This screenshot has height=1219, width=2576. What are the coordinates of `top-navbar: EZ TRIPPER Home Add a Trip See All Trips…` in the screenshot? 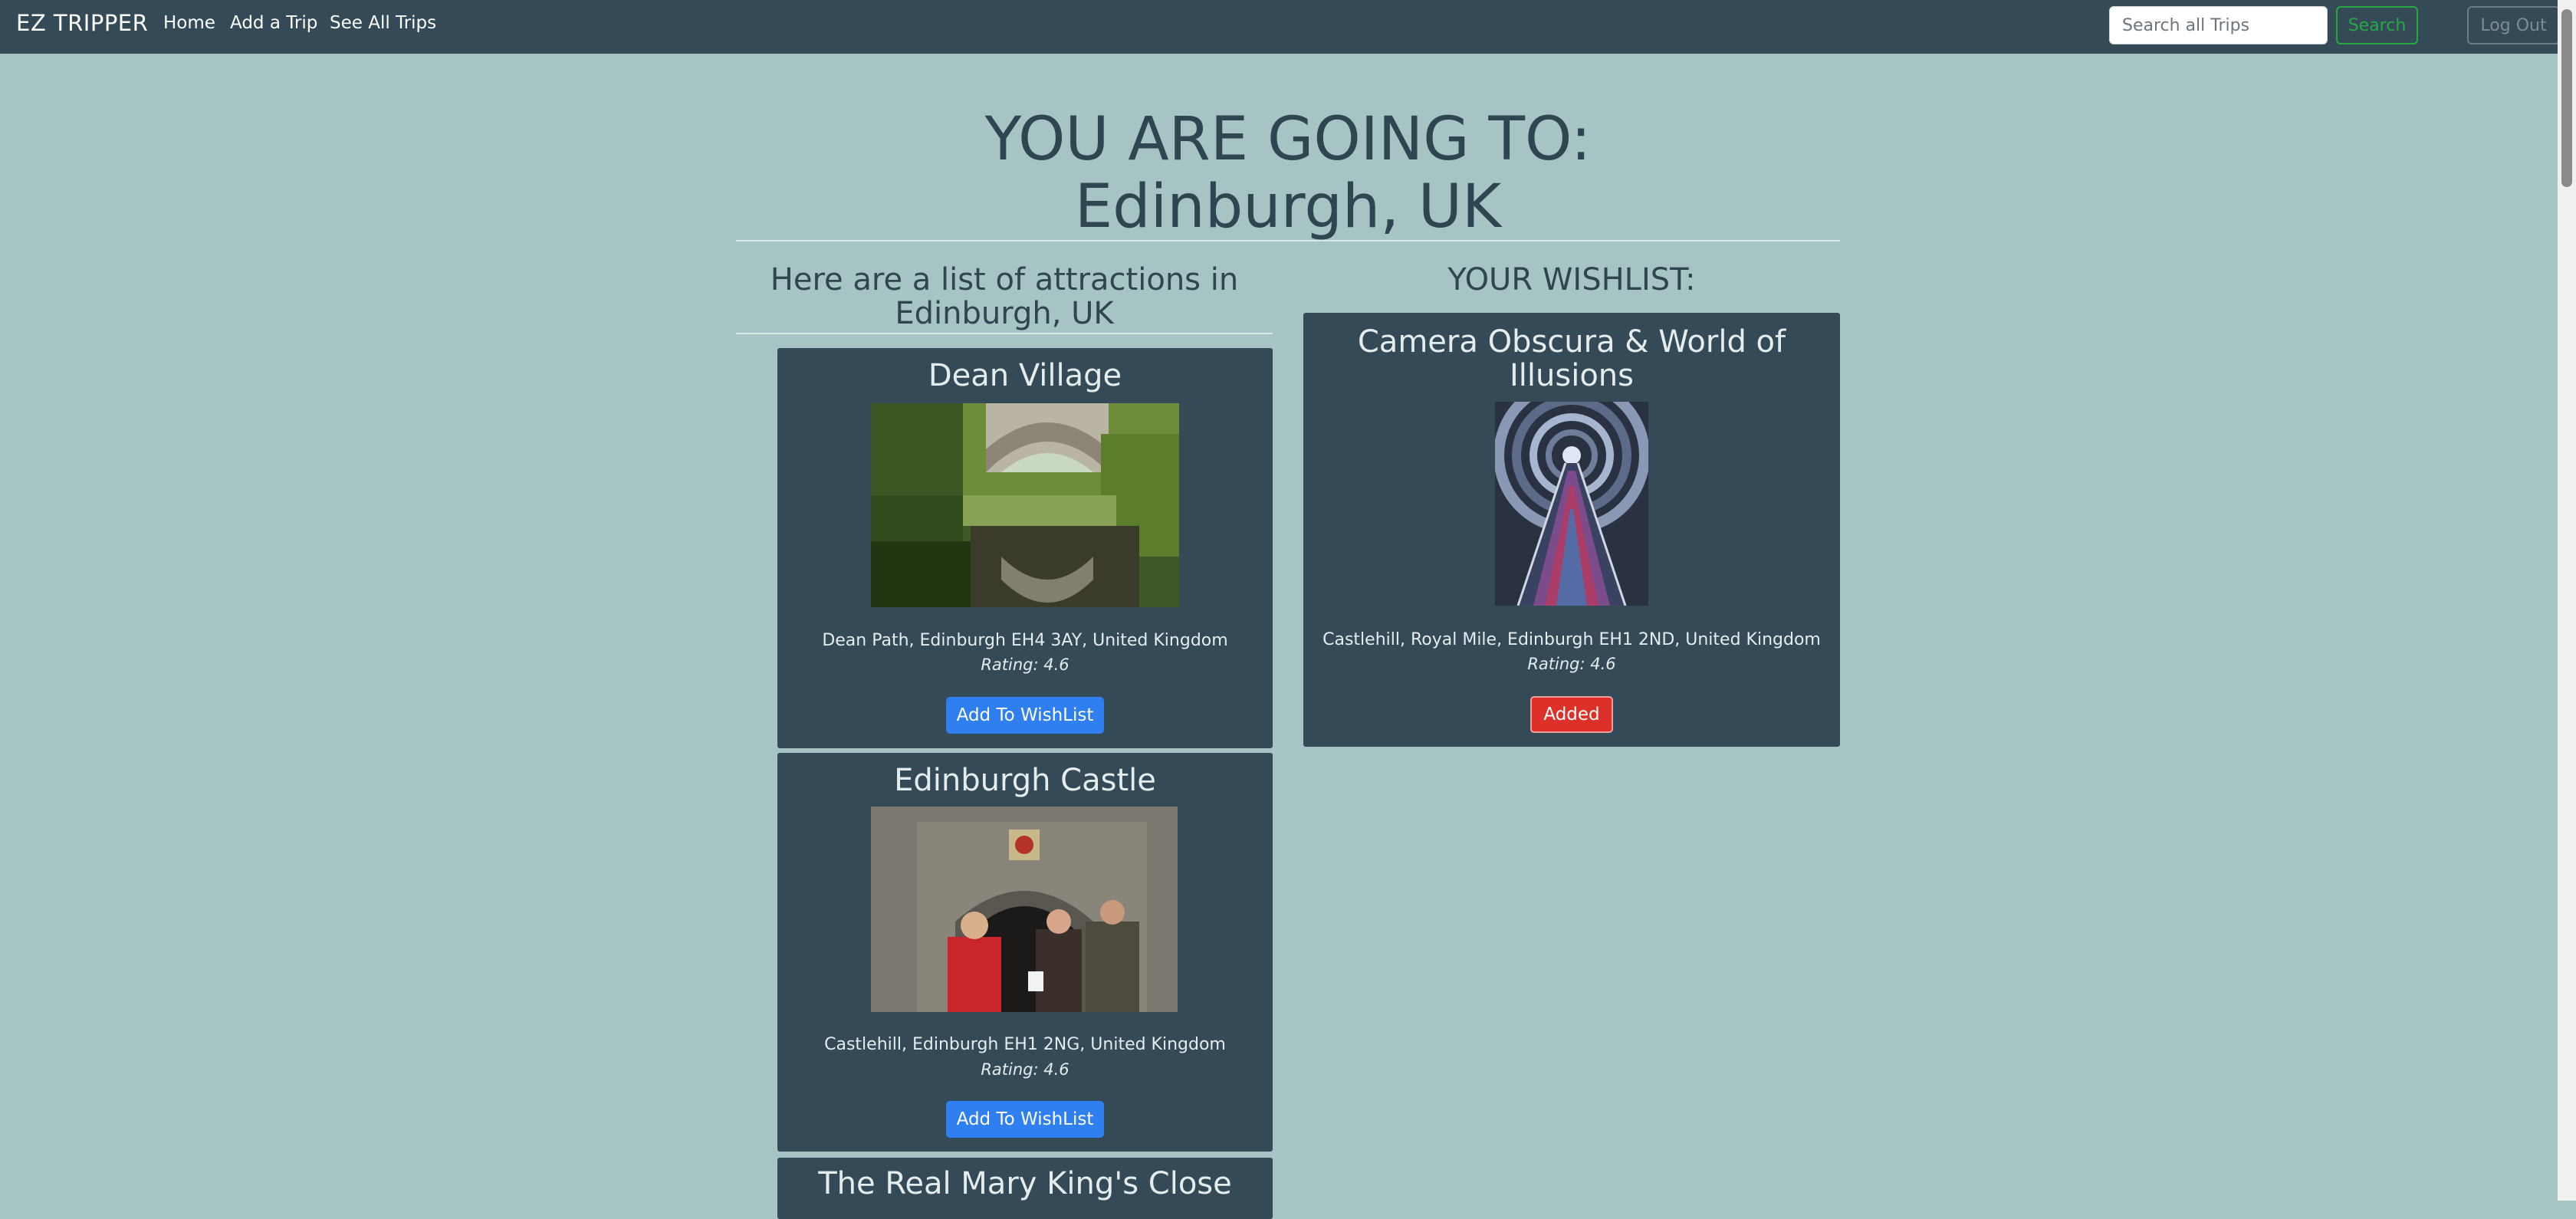 It's located at (1280, 27).